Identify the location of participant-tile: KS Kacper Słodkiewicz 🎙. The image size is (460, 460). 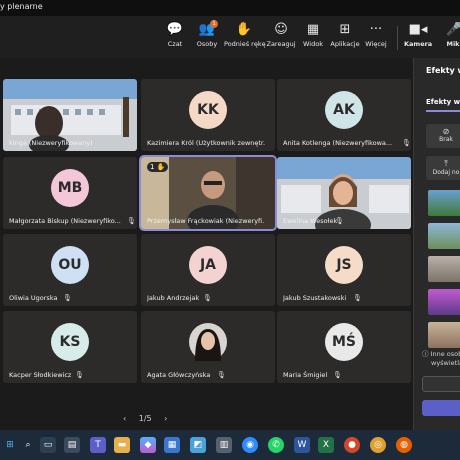
(70, 347).